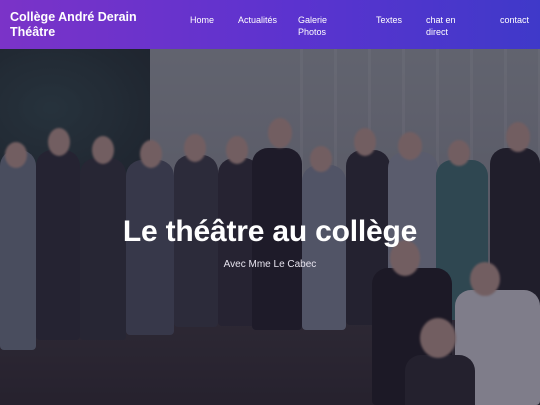 The image size is (540, 405). What do you see at coordinates (257, 20) in the screenshot?
I see `nav-link-actualites: Actualités` at bounding box center [257, 20].